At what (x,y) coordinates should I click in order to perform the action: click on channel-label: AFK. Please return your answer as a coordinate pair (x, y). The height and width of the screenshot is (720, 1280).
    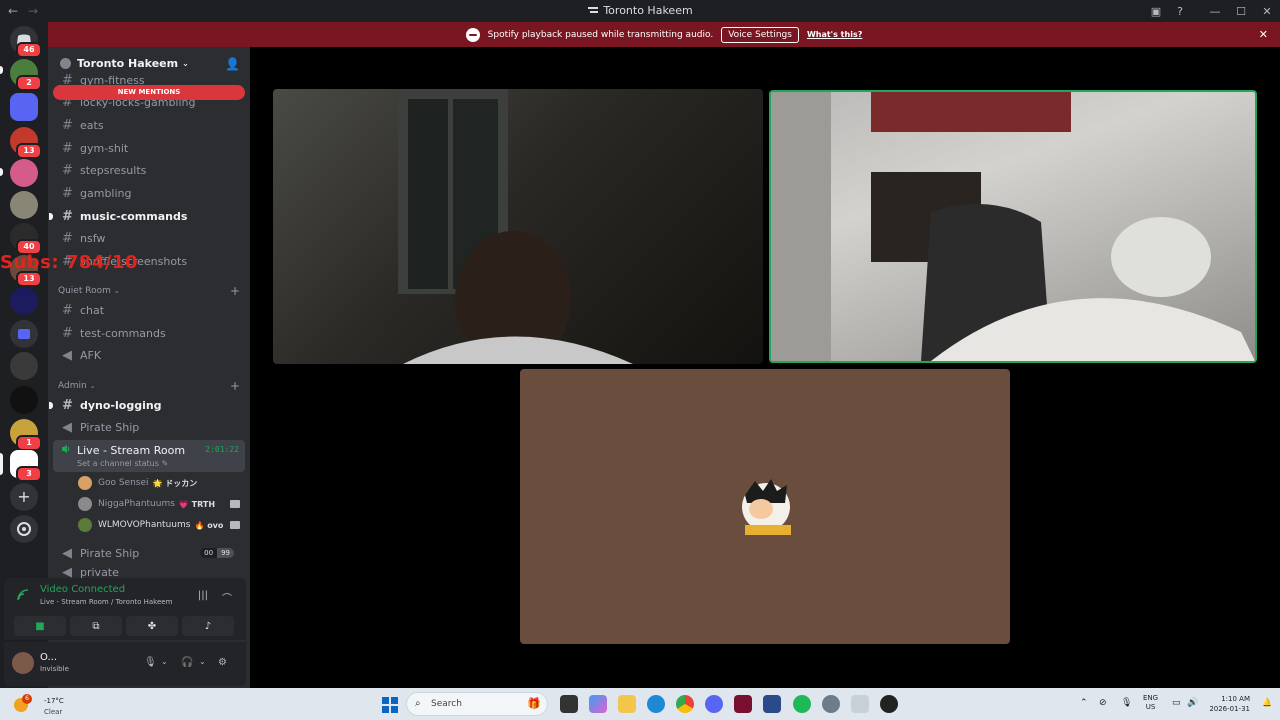
    Looking at the image, I should click on (91, 355).